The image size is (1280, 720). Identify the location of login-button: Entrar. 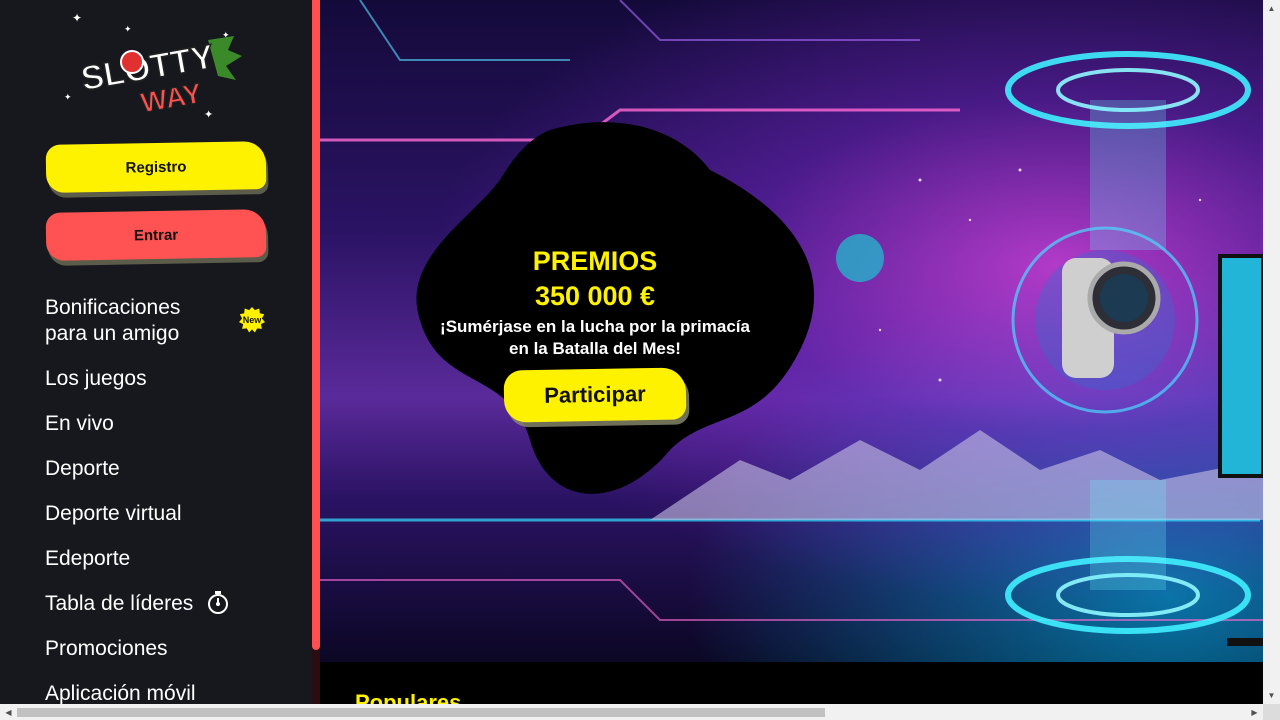
(156, 235).